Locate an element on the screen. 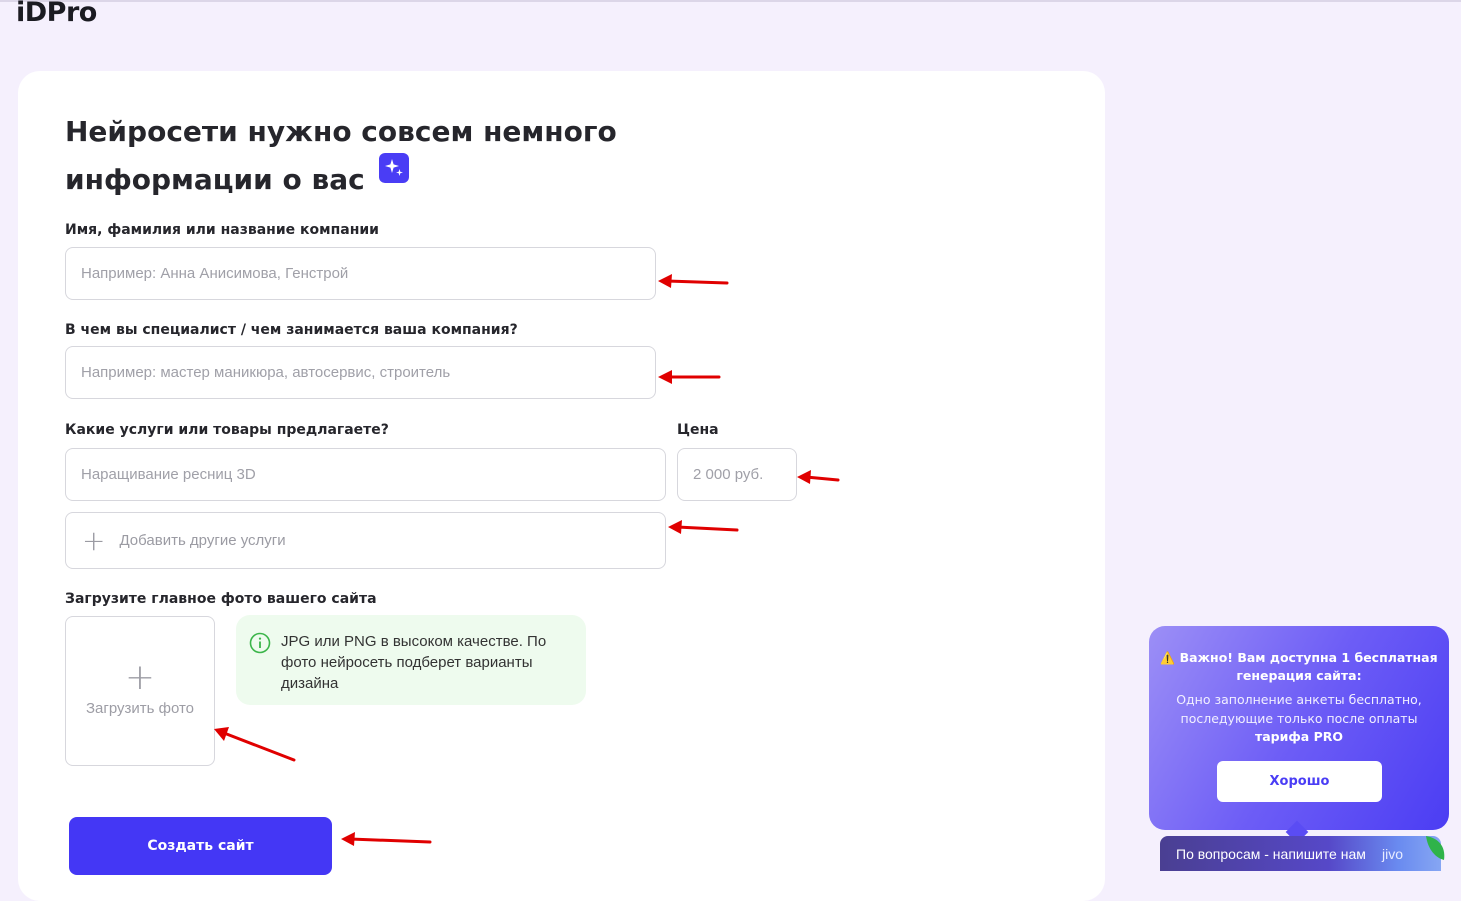  name-field-wrapper is located at coordinates (360, 273).